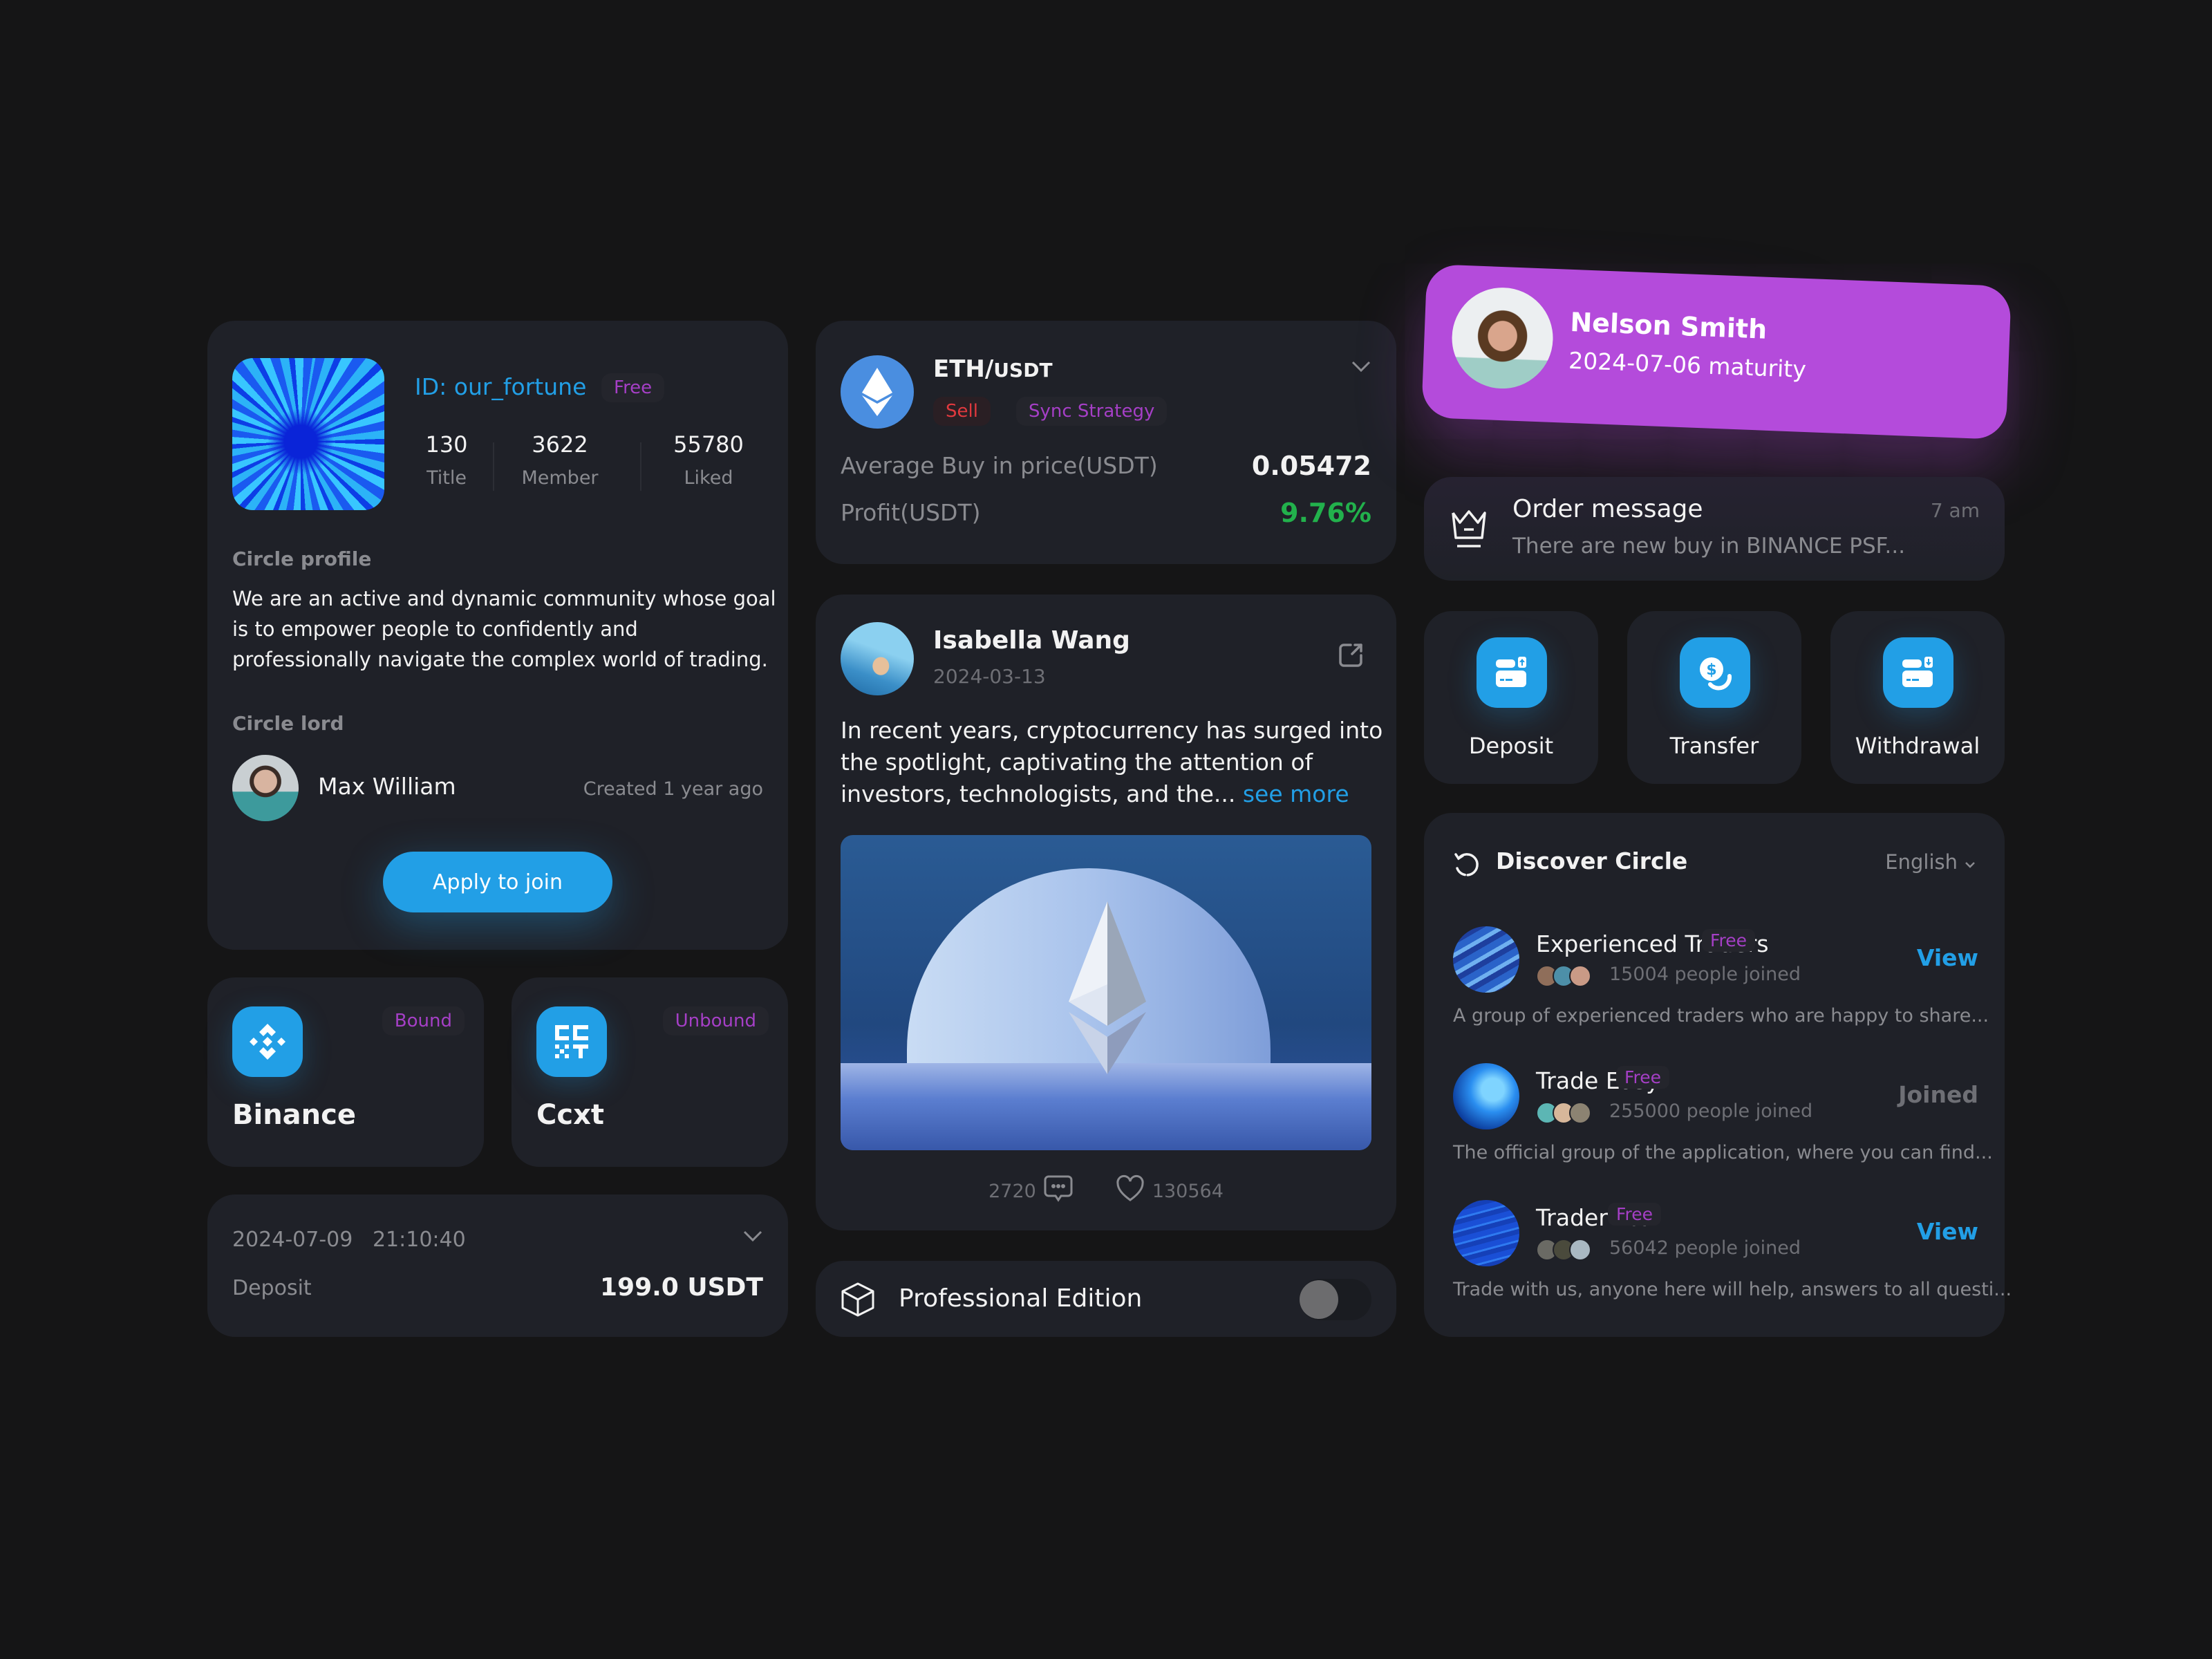  I want to click on record-type: Deposit, so click(272, 1288).